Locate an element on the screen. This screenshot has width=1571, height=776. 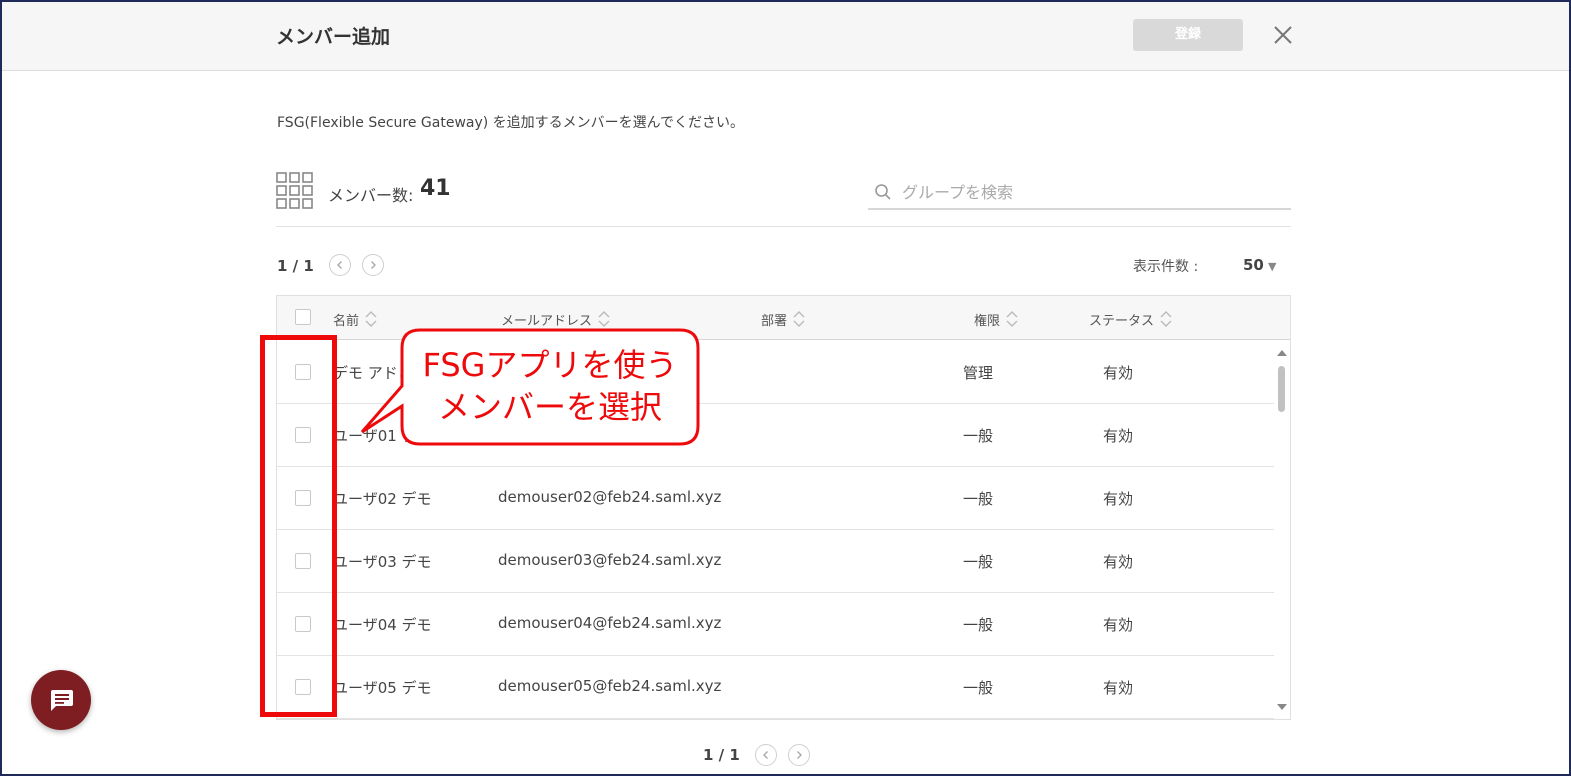
cell-email: demouser04@feb24.saml.xyz is located at coordinates (610, 623).